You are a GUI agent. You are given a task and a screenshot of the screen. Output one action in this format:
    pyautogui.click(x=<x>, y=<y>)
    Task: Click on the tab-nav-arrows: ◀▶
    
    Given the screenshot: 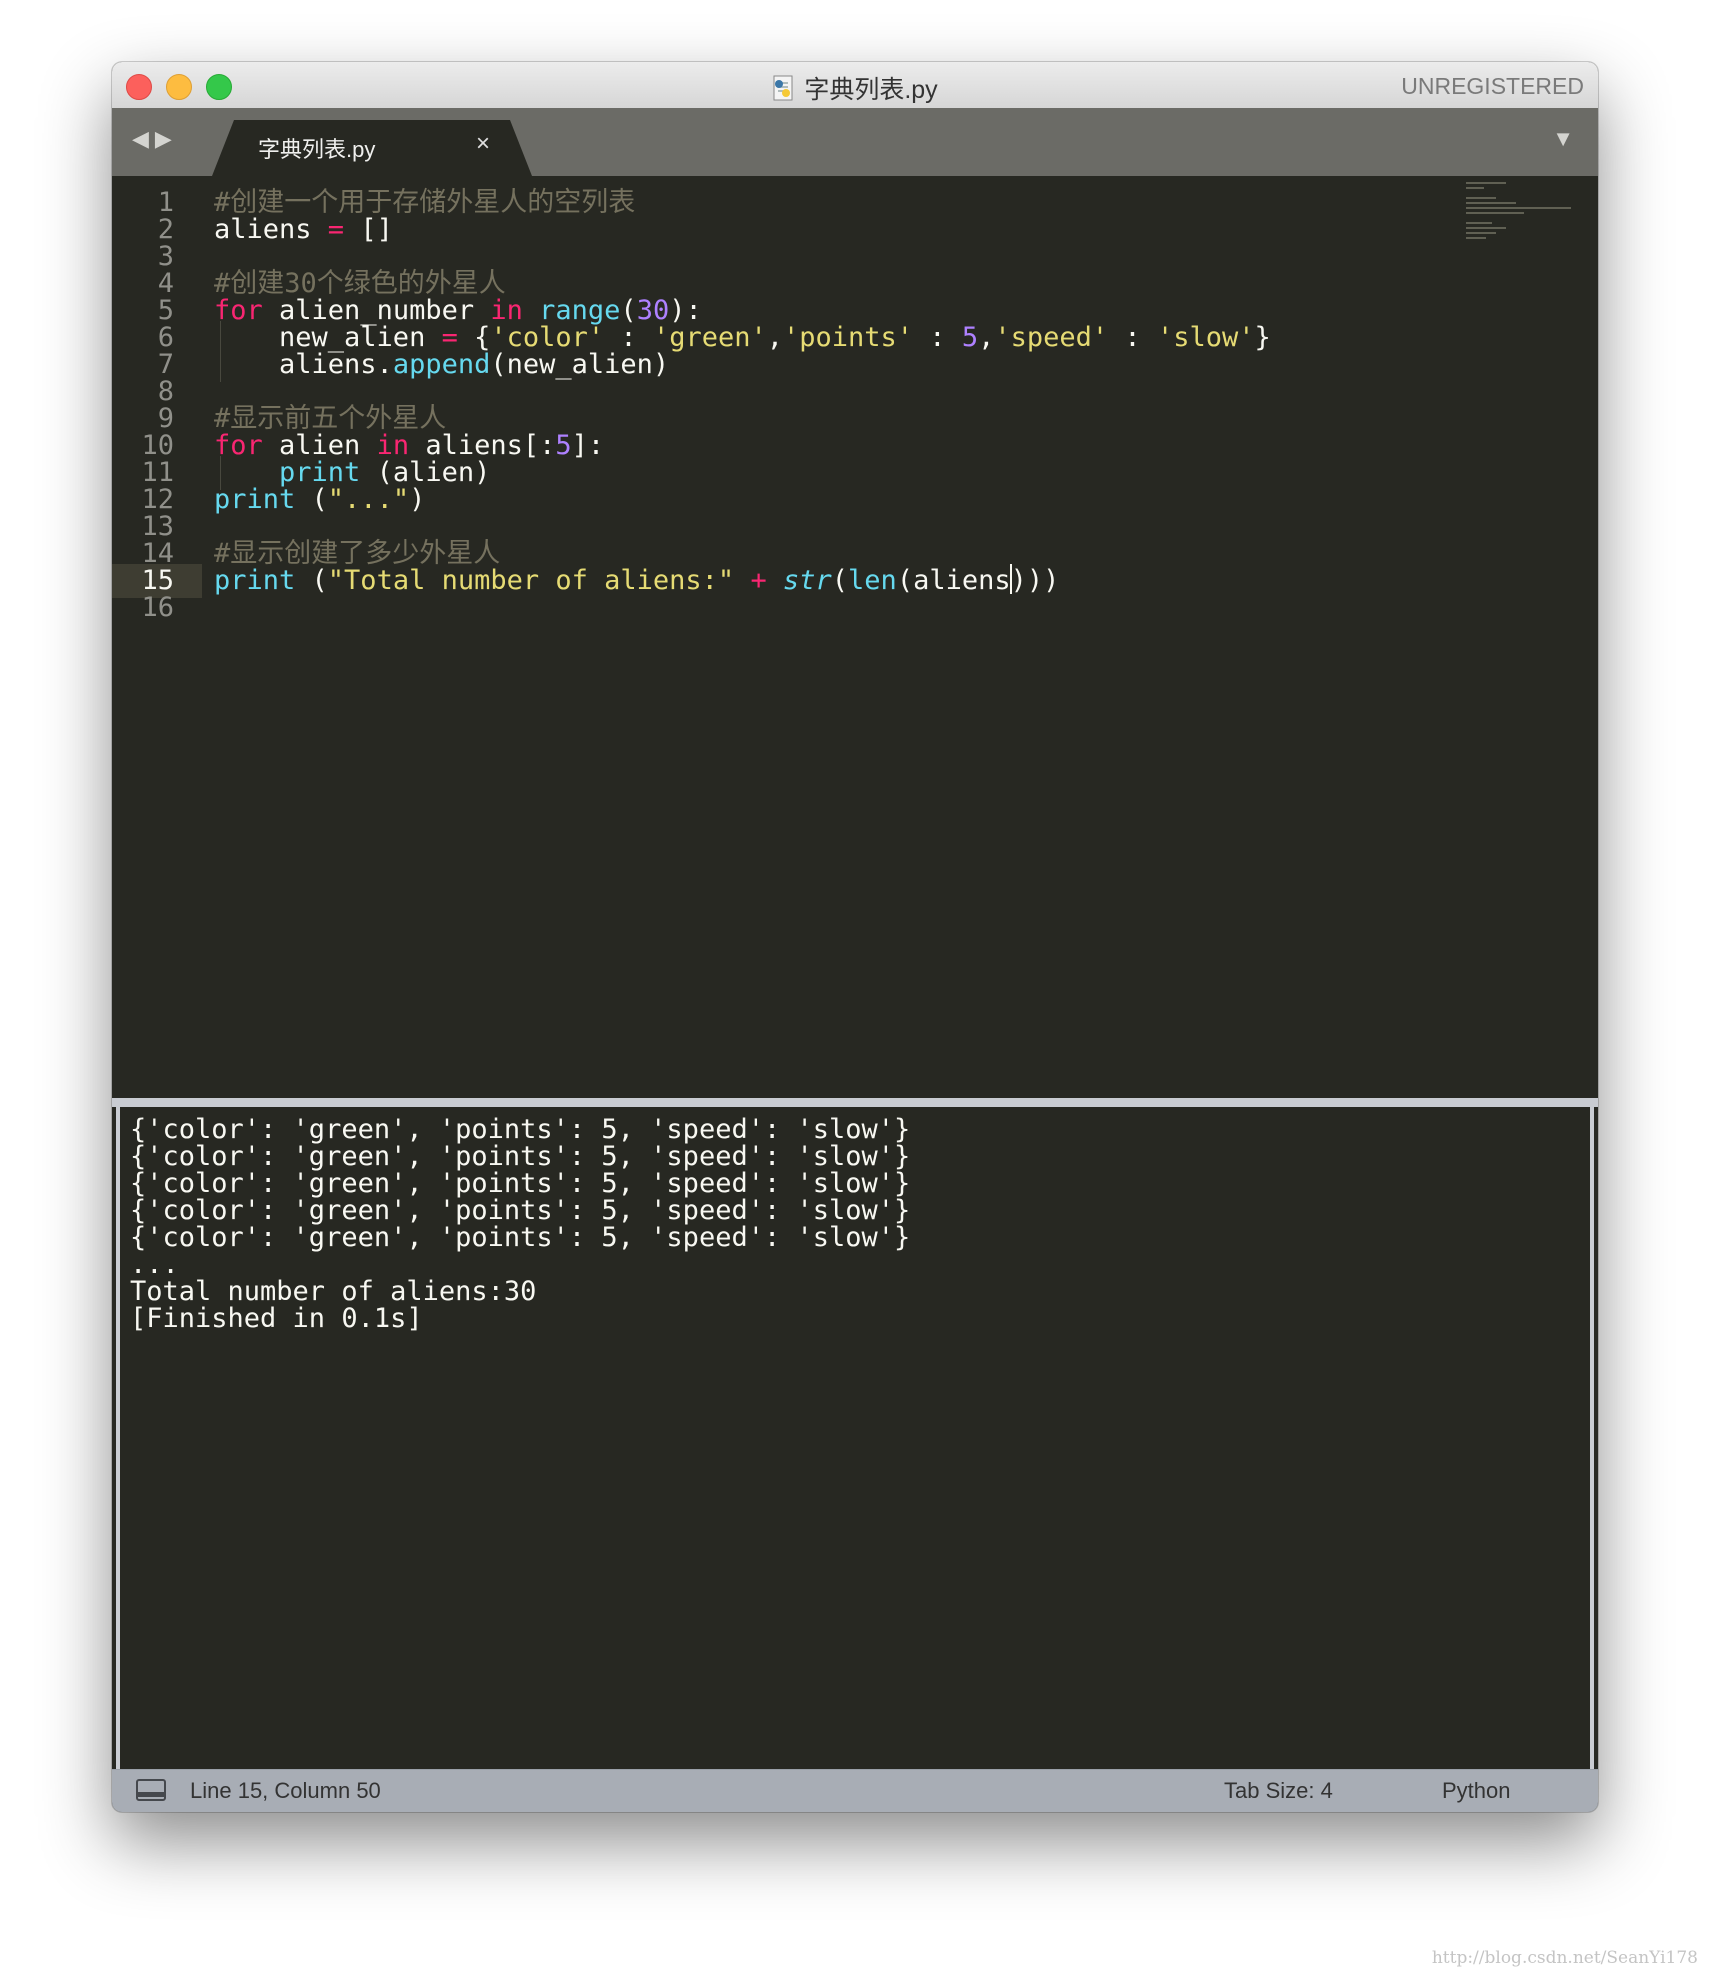 What is the action you would take?
    pyautogui.click(x=155, y=139)
    